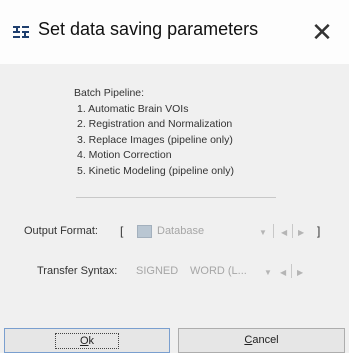 The width and height of the screenshot is (349, 353). Describe the element at coordinates (133, 108) in the screenshot. I see `pipeline-step: 1. Automatic Brain VOIs` at that location.